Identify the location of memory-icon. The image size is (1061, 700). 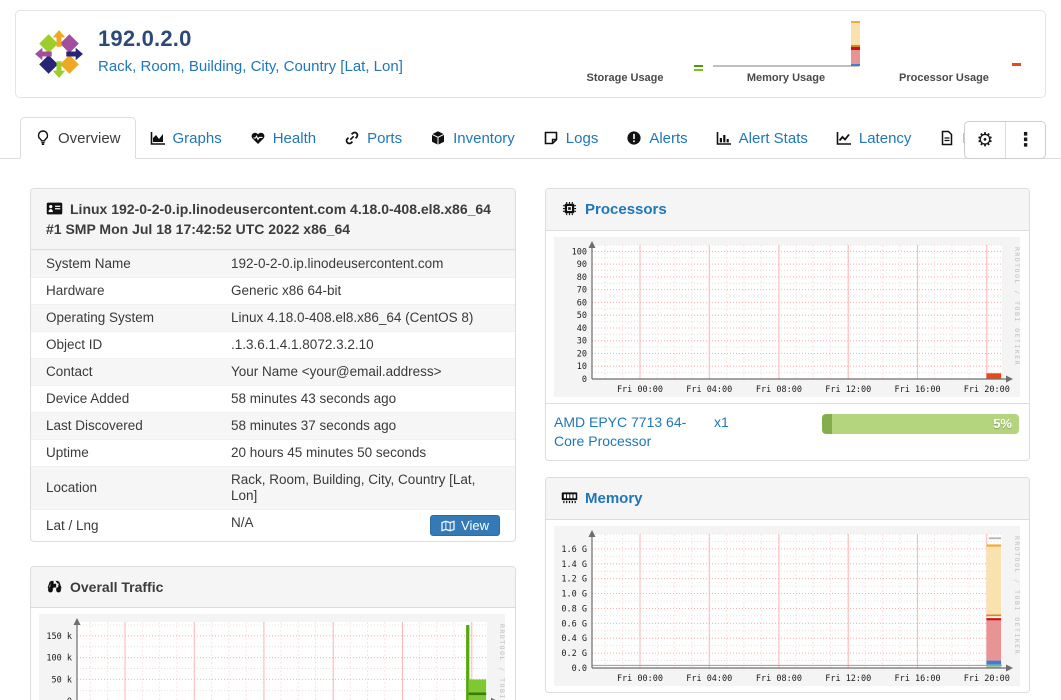
(569, 497).